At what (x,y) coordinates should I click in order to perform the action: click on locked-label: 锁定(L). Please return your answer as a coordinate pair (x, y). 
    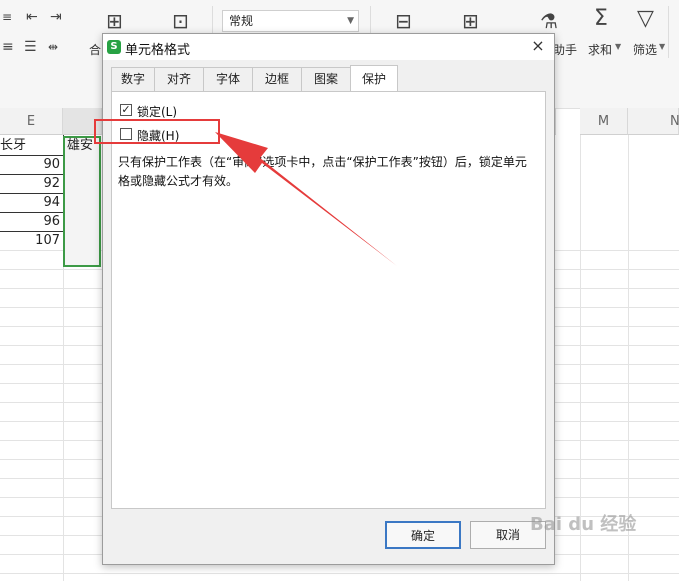
    Looking at the image, I should click on (157, 111).